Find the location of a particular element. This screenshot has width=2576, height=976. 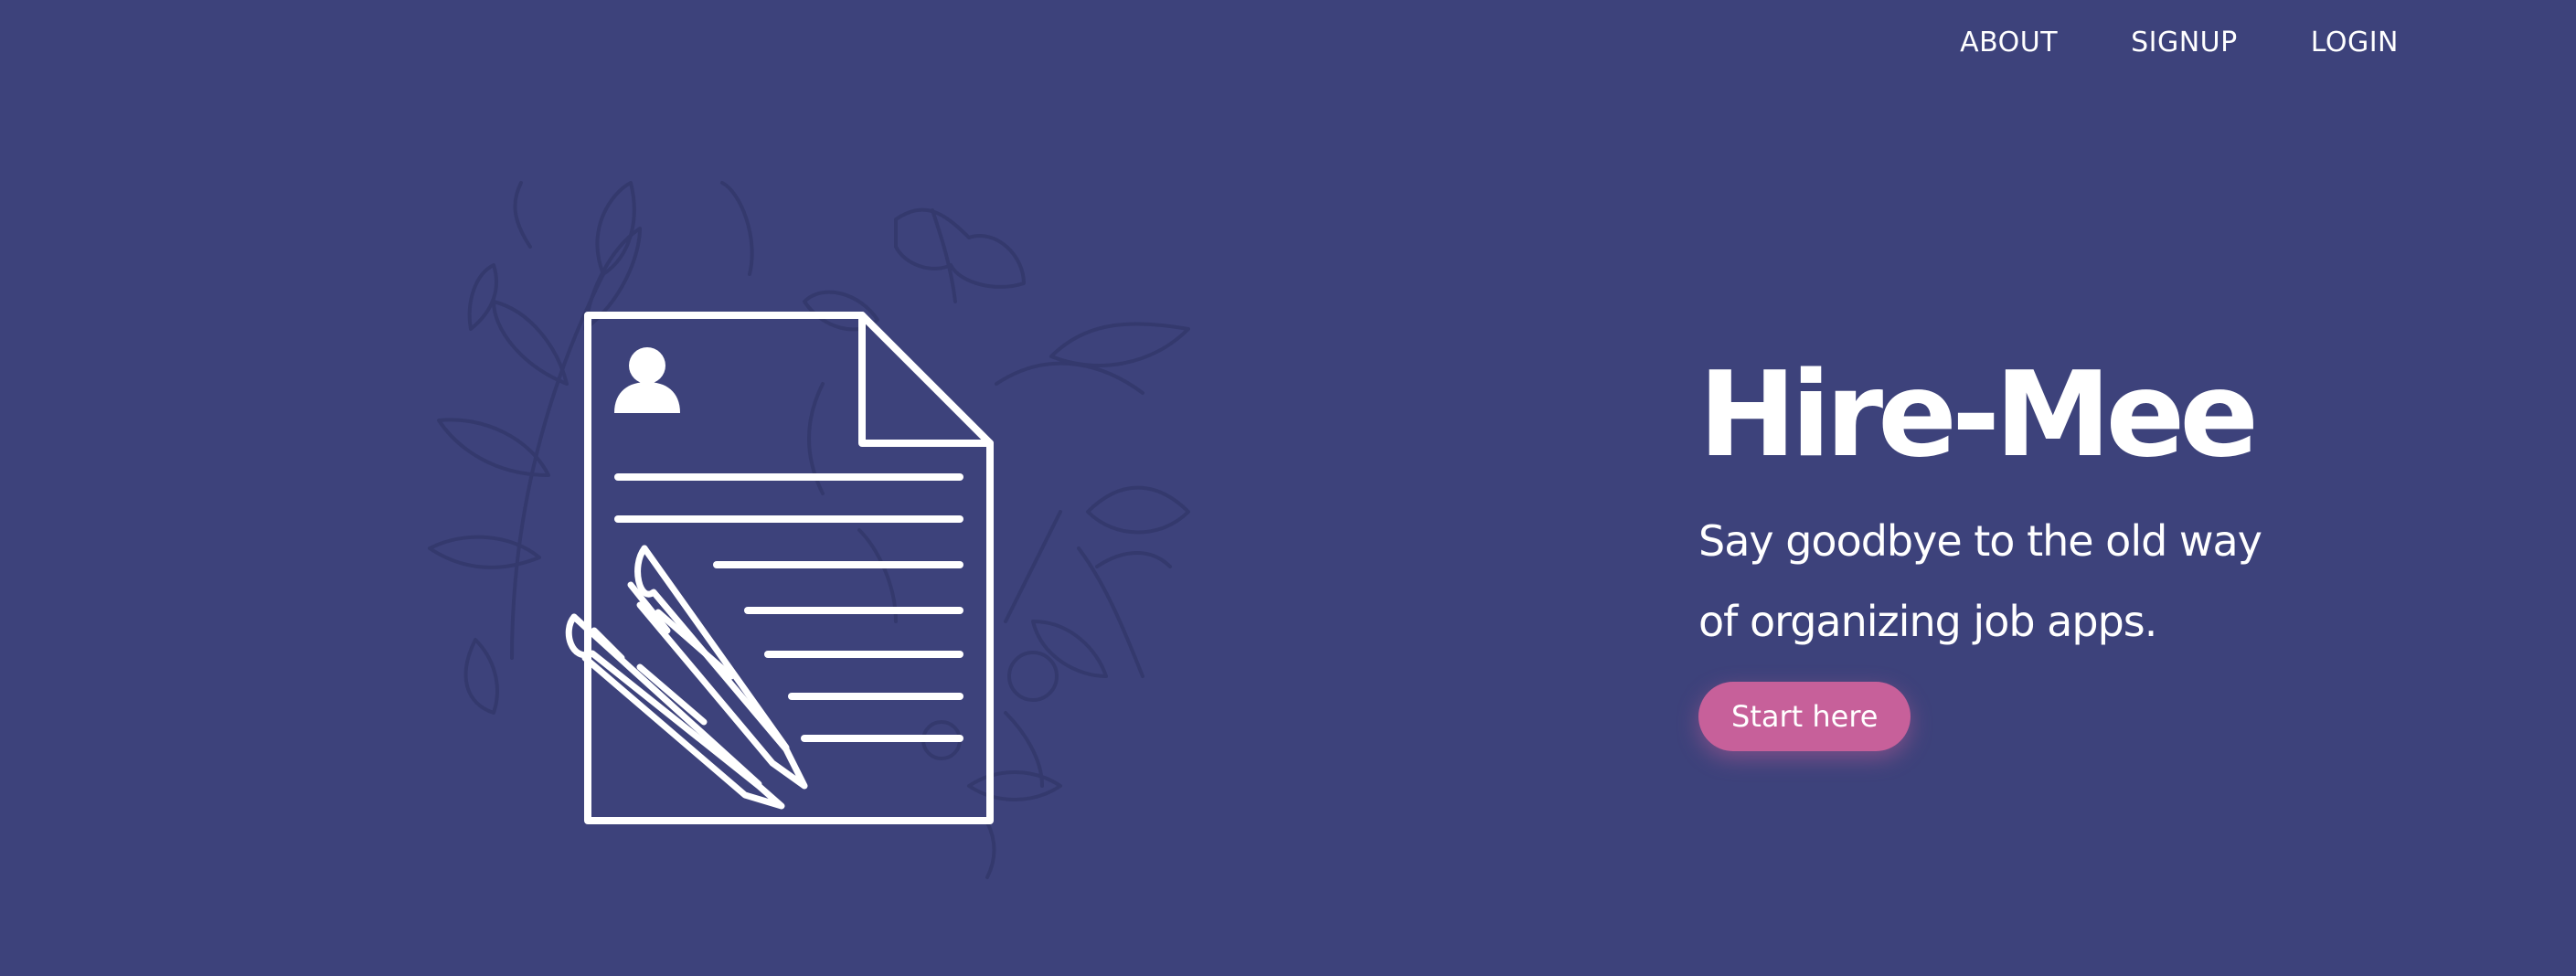

user-avatar-icon is located at coordinates (647, 380).